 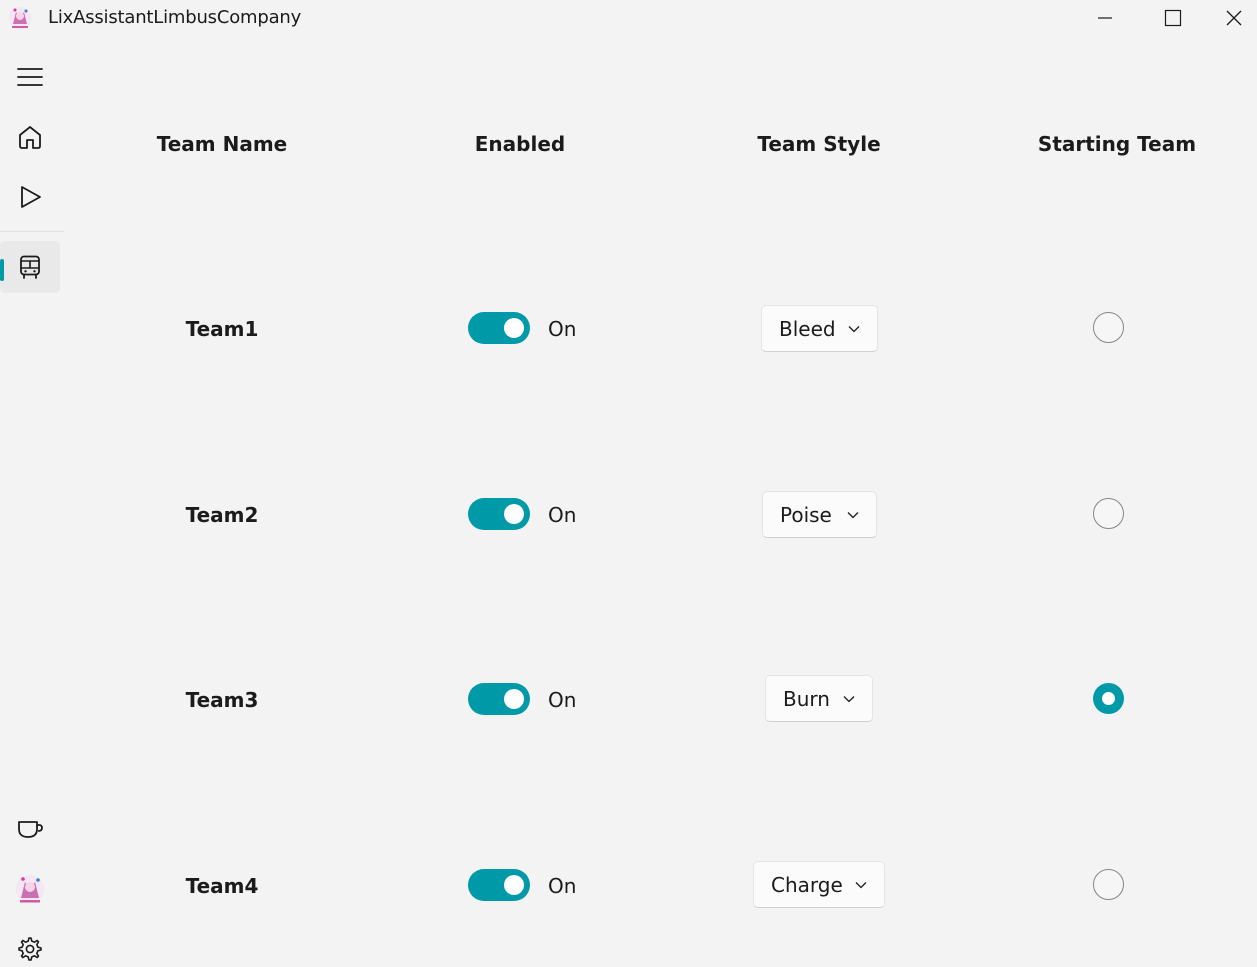 I want to click on gear-icon, so click(x=30, y=949).